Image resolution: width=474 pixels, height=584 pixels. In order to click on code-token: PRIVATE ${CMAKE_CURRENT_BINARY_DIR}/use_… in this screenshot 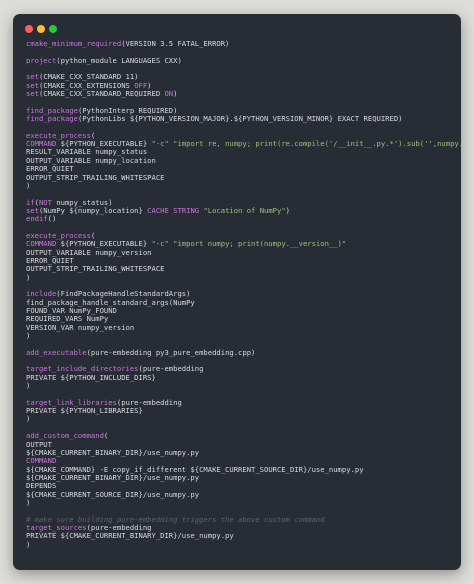, I will do `click(130, 536)`.